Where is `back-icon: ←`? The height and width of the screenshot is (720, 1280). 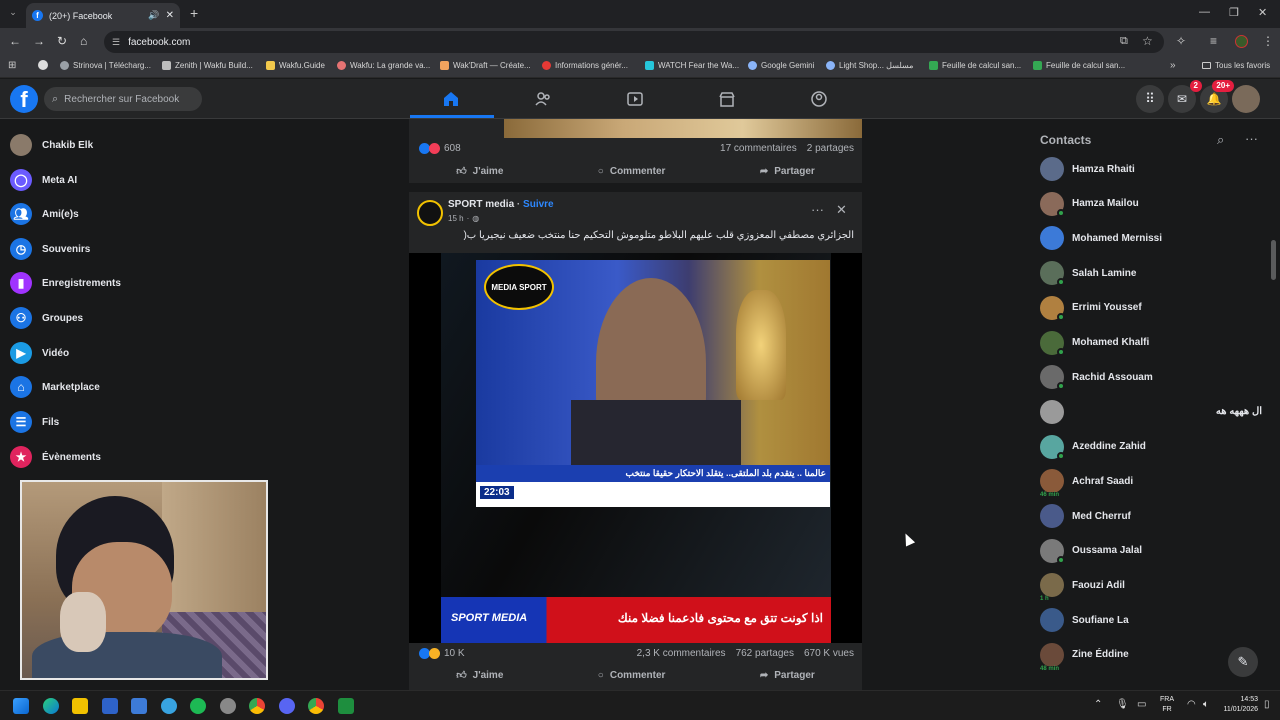 back-icon: ← is located at coordinates (15, 41).